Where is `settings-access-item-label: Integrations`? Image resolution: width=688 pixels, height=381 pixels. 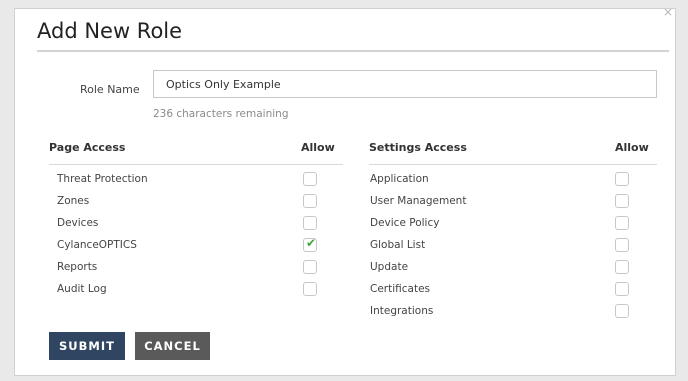
settings-access-item-label: Integrations is located at coordinates (402, 311).